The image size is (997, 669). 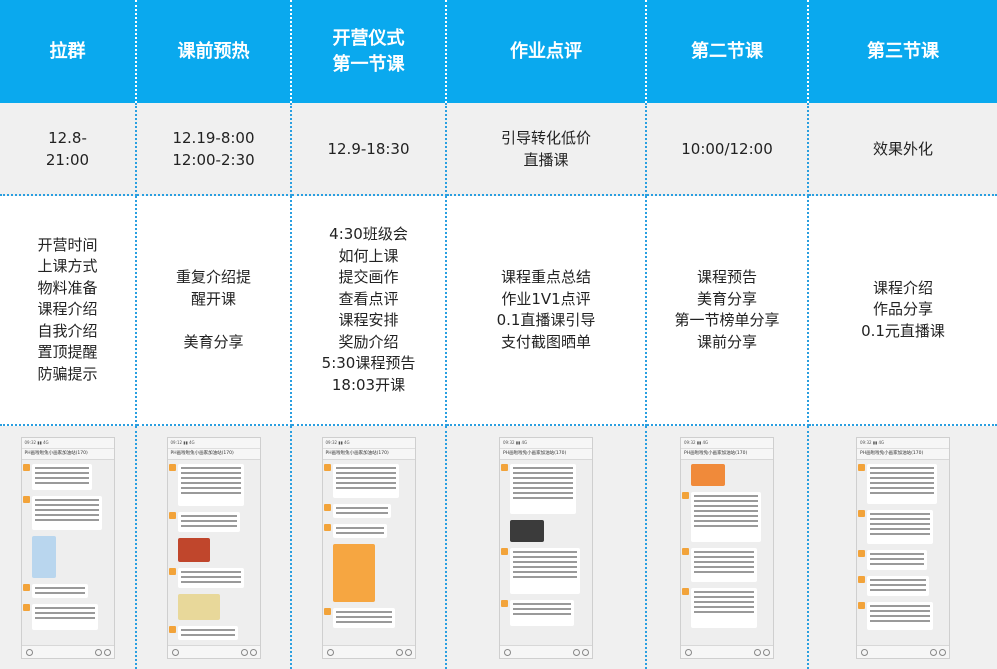 What do you see at coordinates (68, 311) in the screenshot?
I see `content-cell-1: 开营时间 上课方式 物料准备 课程介绍 自我介绍 置顶提醒 防骗提示` at bounding box center [68, 311].